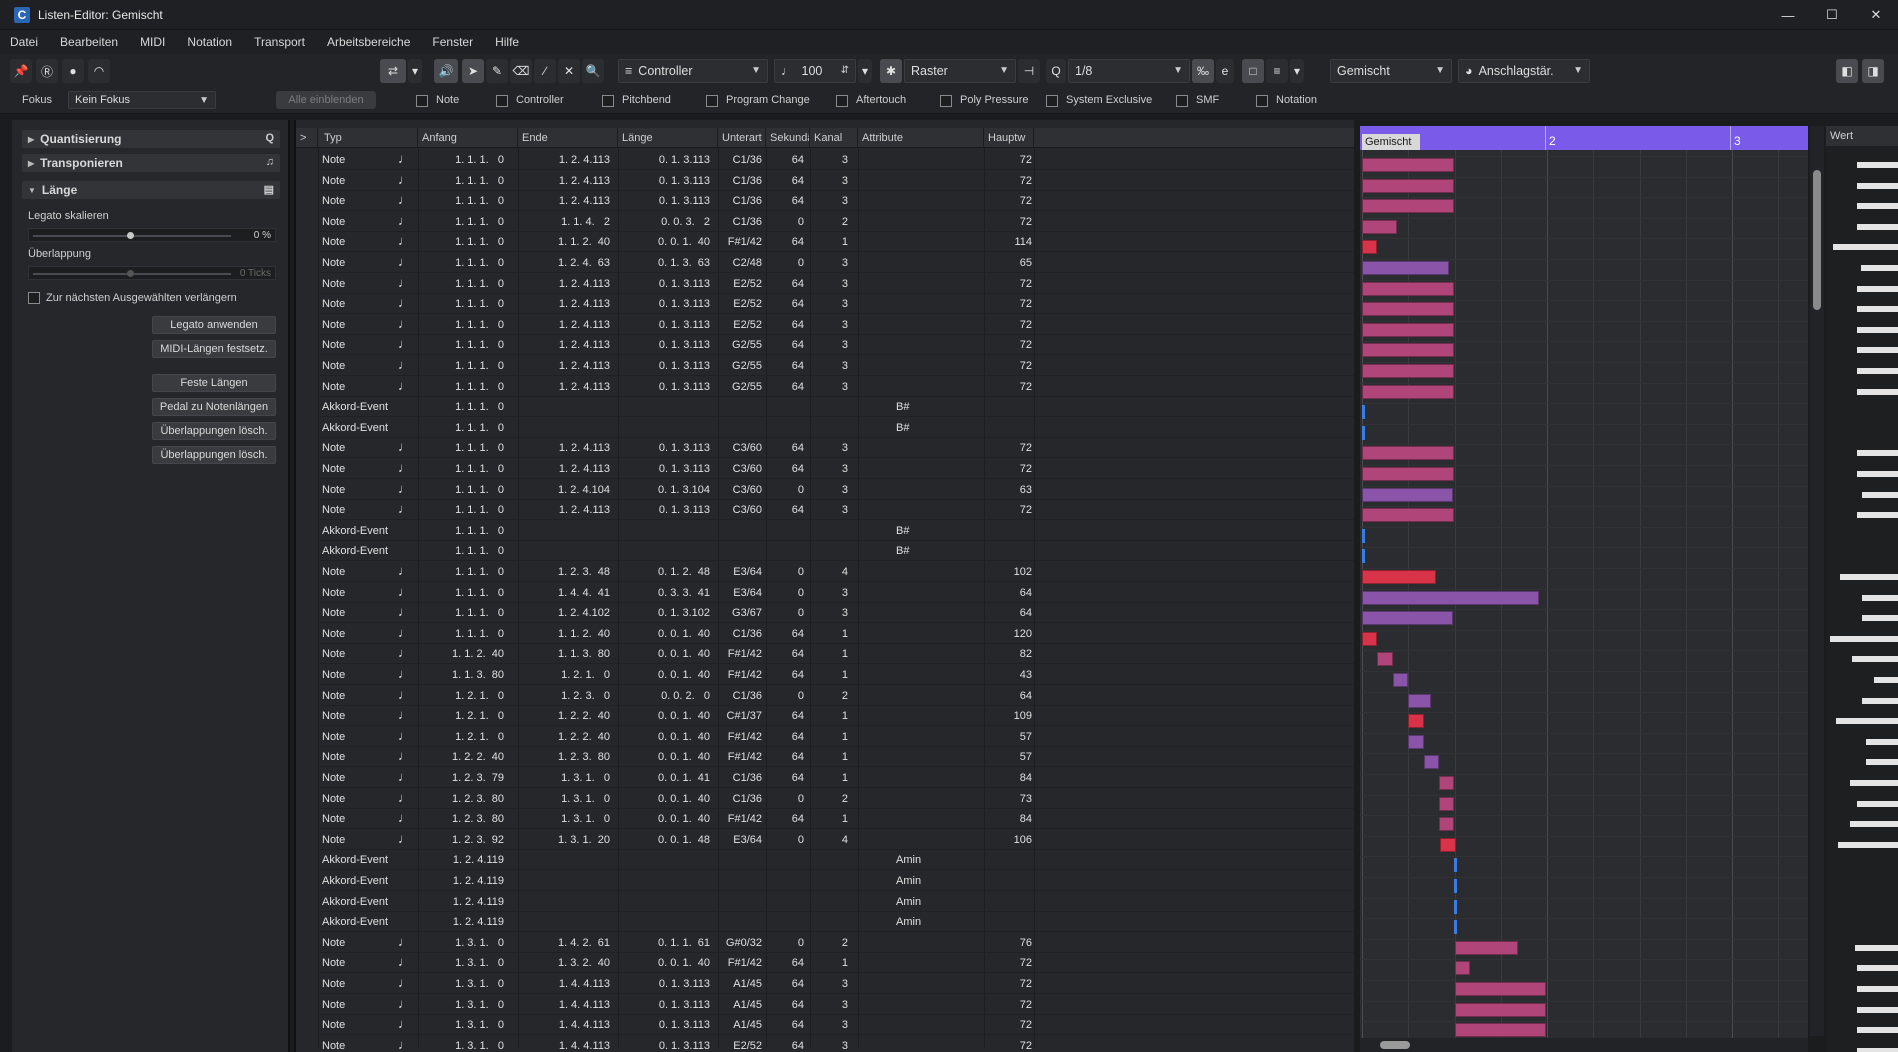 The image size is (1898, 1052). I want to click on cell-kanal: 4, so click(828, 573).